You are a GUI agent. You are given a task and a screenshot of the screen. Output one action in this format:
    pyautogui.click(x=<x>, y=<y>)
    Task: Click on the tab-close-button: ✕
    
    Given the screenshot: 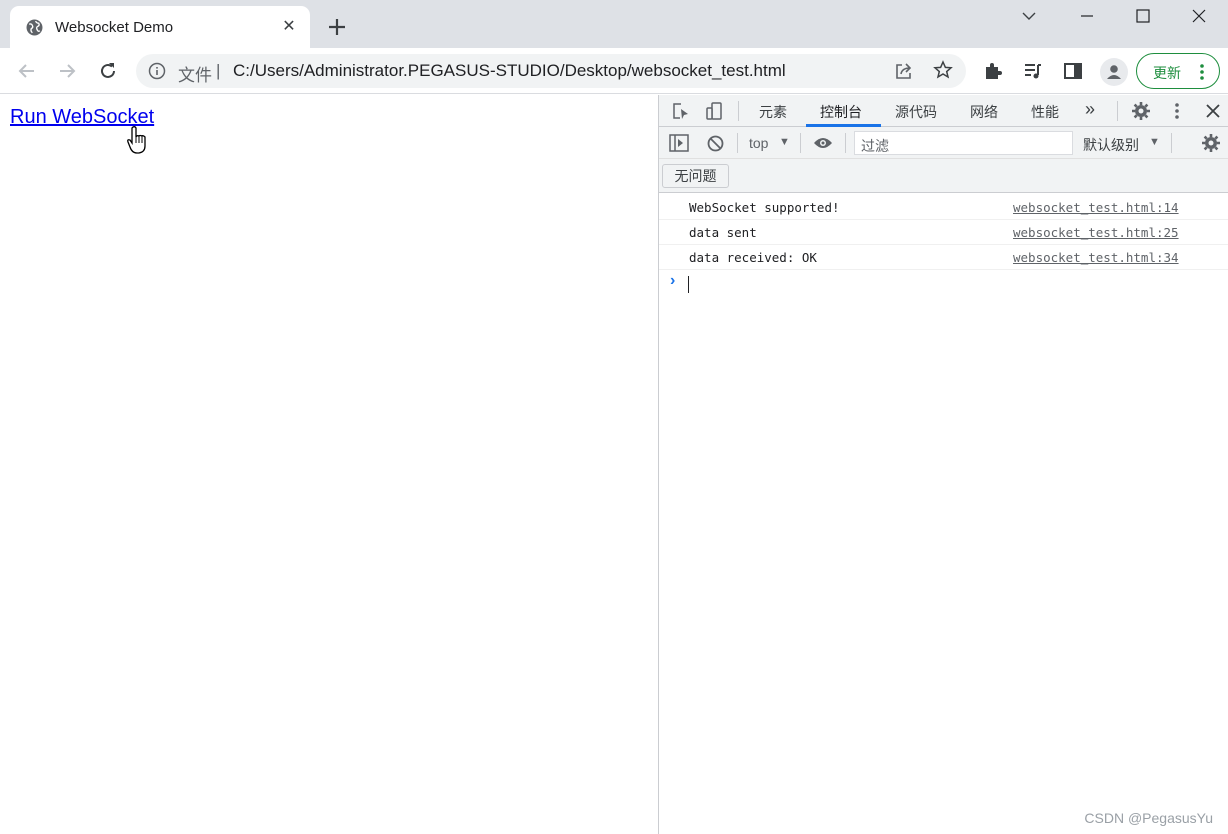 What is the action you would take?
    pyautogui.click(x=289, y=27)
    